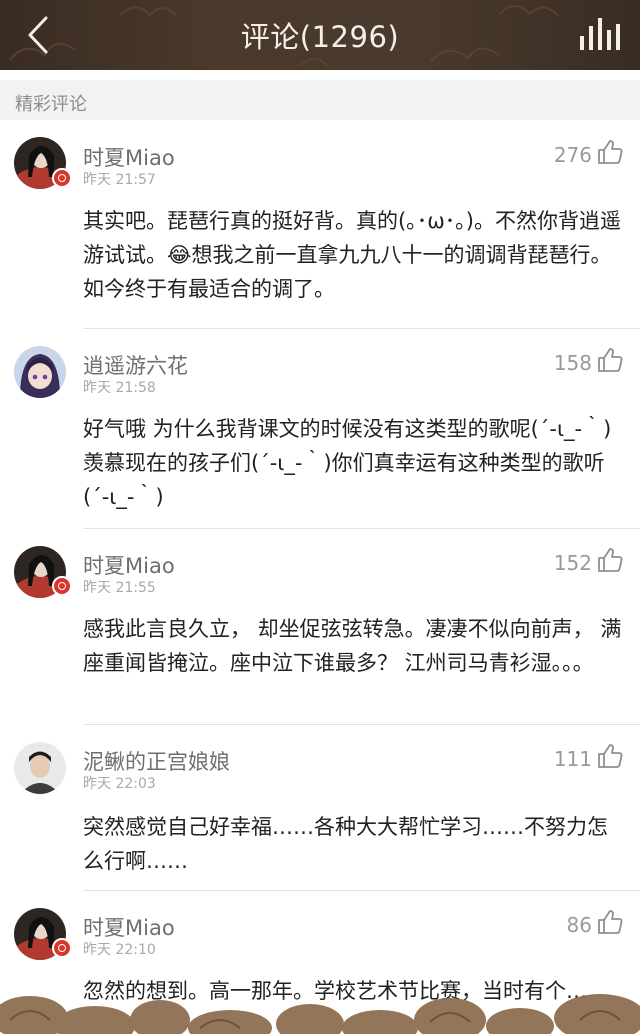 This screenshot has height=1034, width=640. I want to click on top-bar: 评论(1296), so click(320, 35).